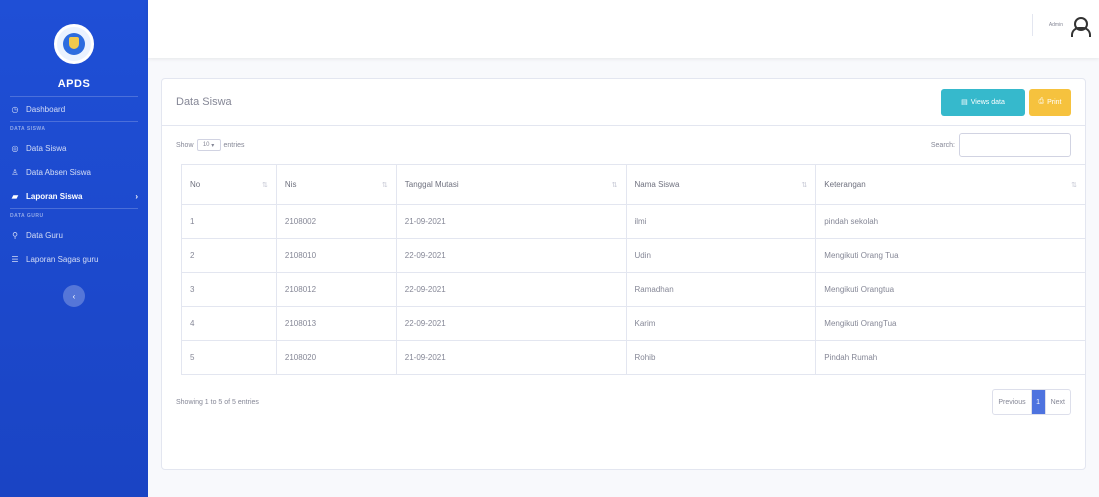 This screenshot has height=497, width=1099. Describe the element at coordinates (74, 148) in the screenshot. I see `sidebar-item-1: ◎ Data Siswa` at that location.